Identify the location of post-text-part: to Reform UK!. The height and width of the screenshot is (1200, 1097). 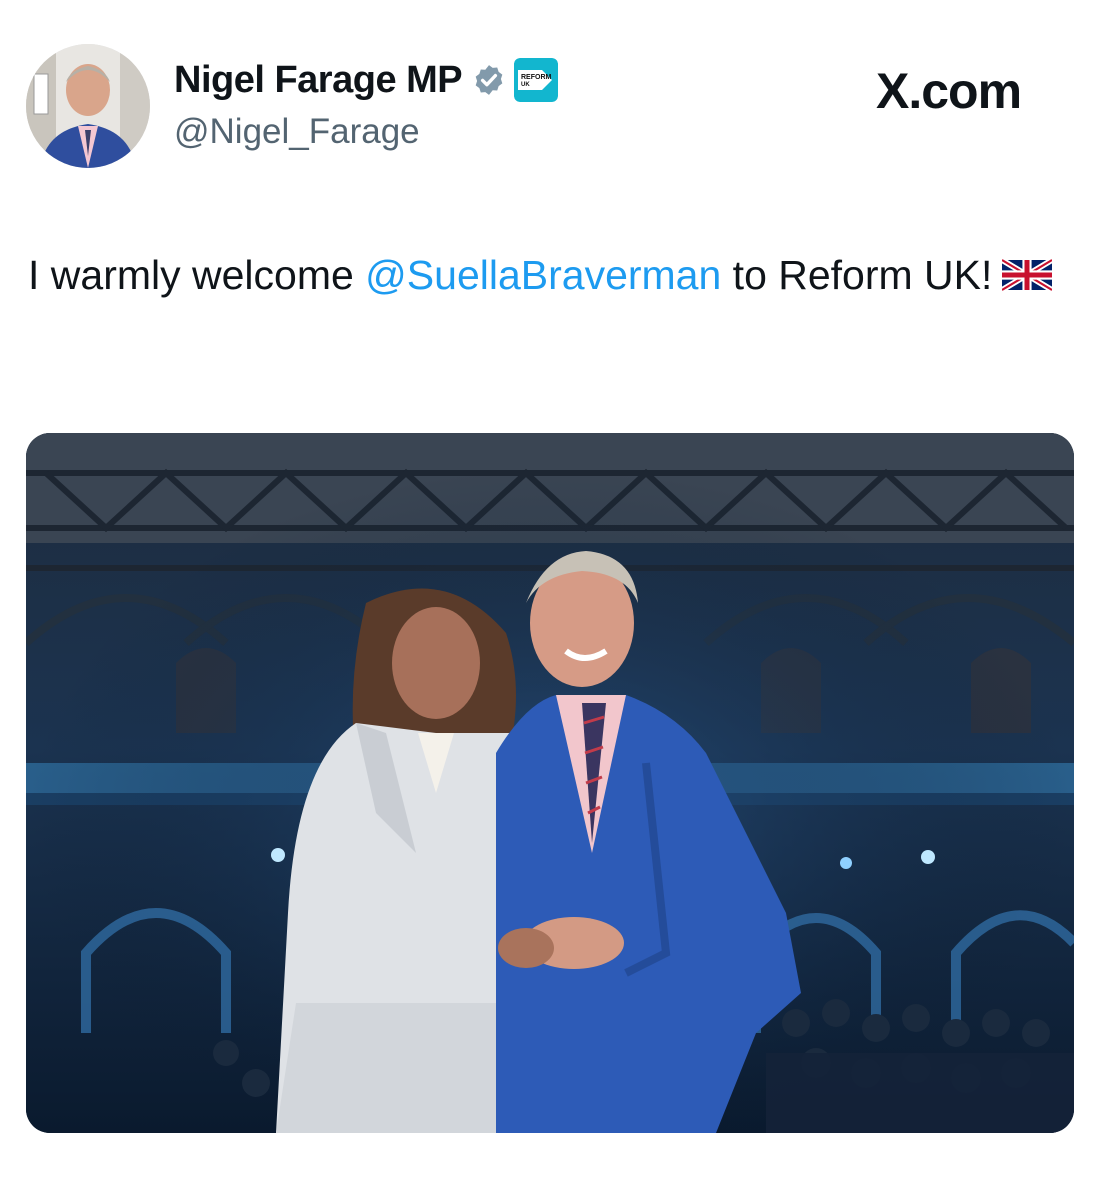
(857, 275).